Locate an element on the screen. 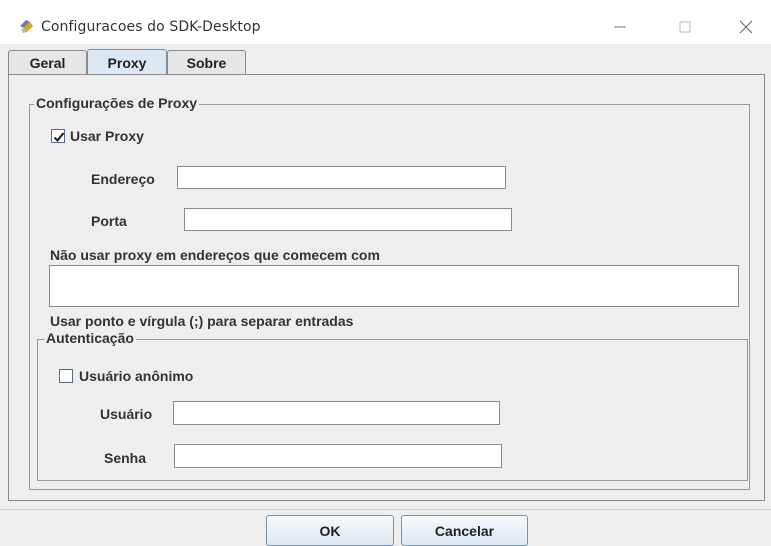 The height and width of the screenshot is (546, 771). tab-bar: Geral Proxy Sobre is located at coordinates (385, 62).